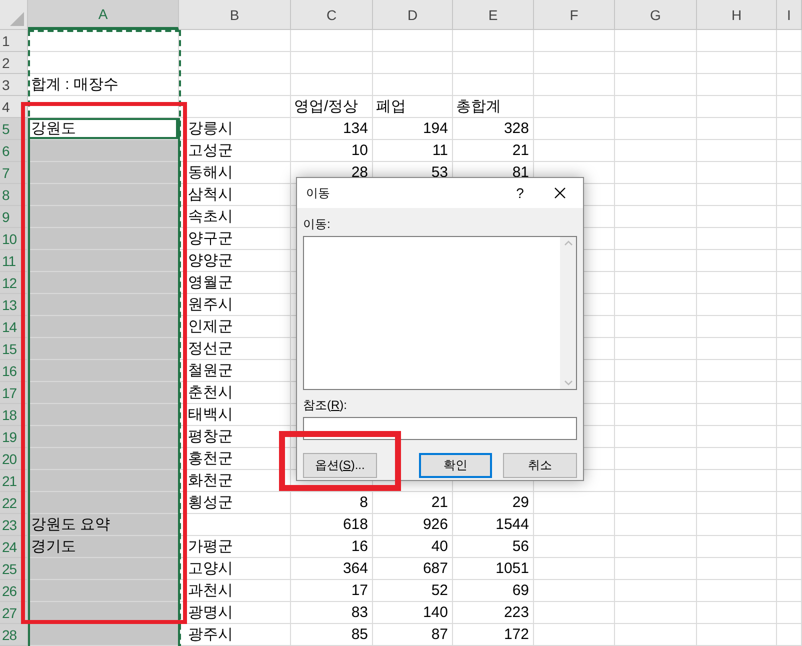  What do you see at coordinates (435, 613) in the screenshot?
I see `table-cell-text: 140` at bounding box center [435, 613].